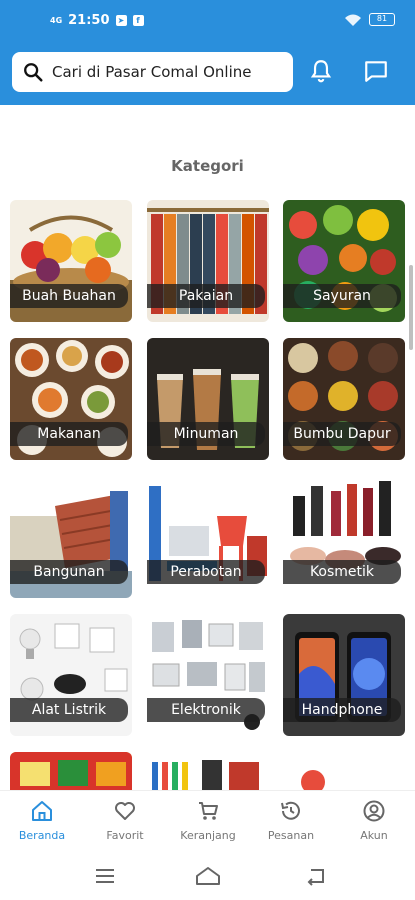 Image resolution: width=415 pixels, height=900 pixels. Describe the element at coordinates (207, 166) in the screenshot. I see `section-title: Kategori` at that location.